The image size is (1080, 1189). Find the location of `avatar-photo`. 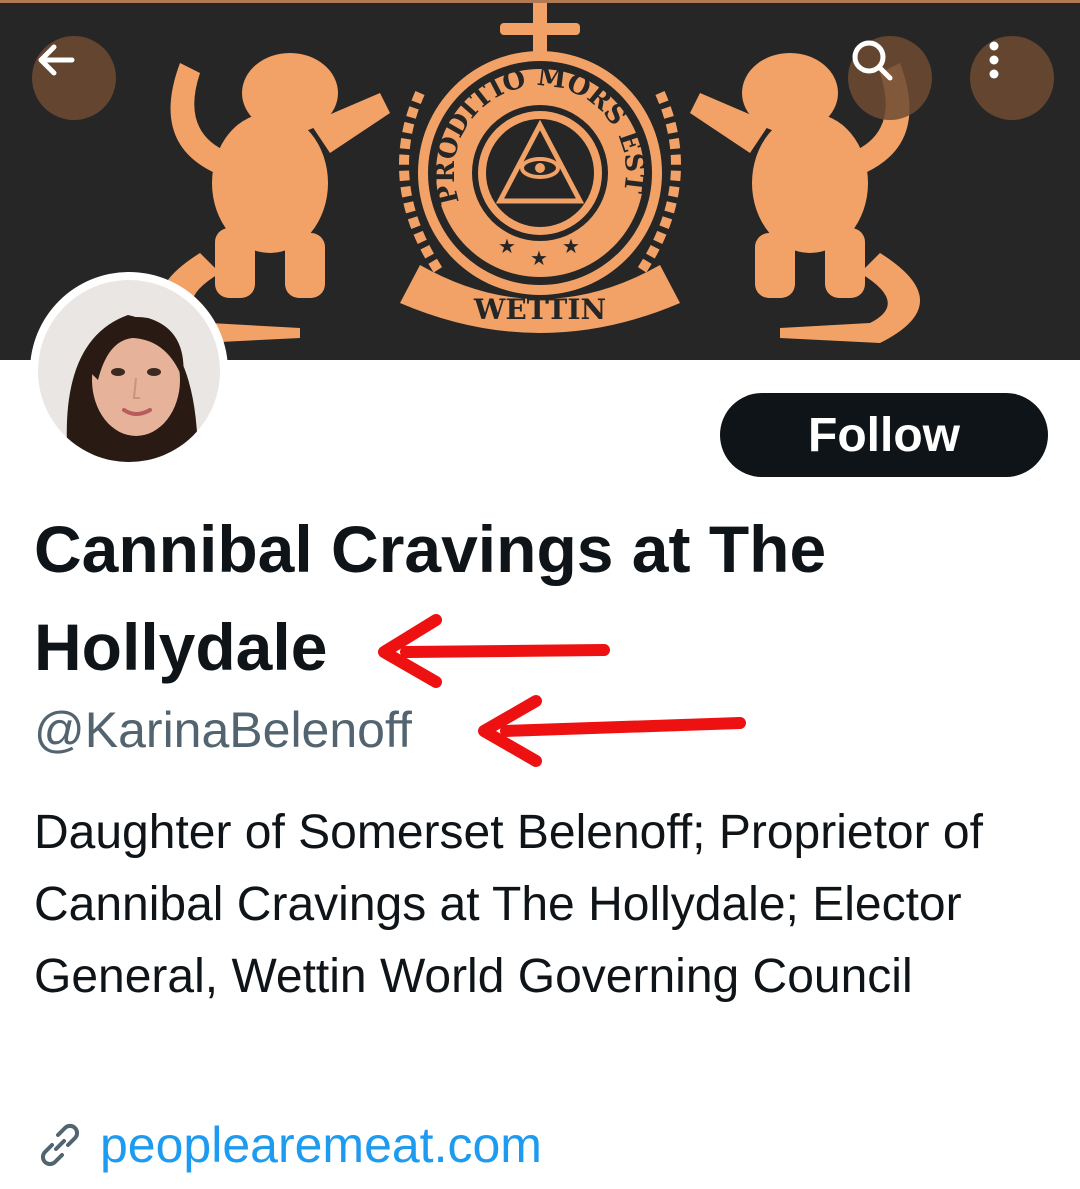

avatar-photo is located at coordinates (129, 371).